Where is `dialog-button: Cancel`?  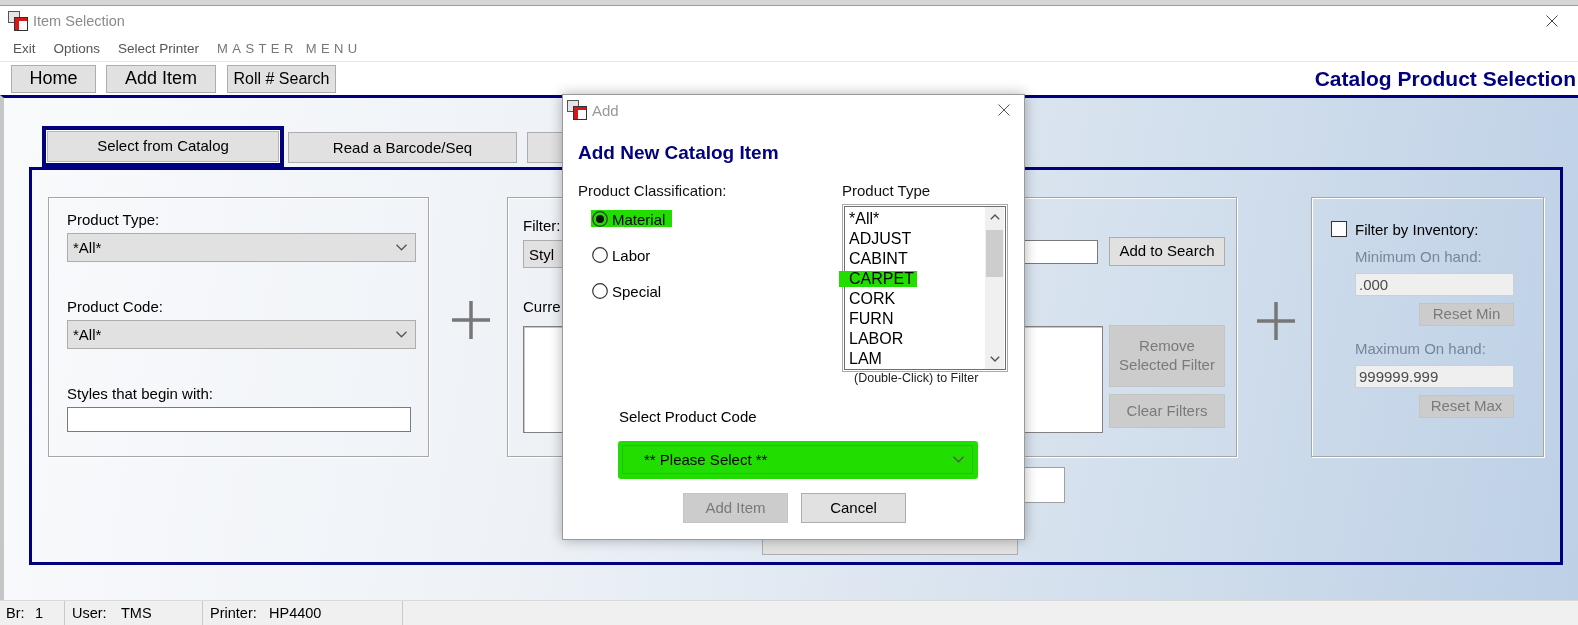
dialog-button: Cancel is located at coordinates (853, 508).